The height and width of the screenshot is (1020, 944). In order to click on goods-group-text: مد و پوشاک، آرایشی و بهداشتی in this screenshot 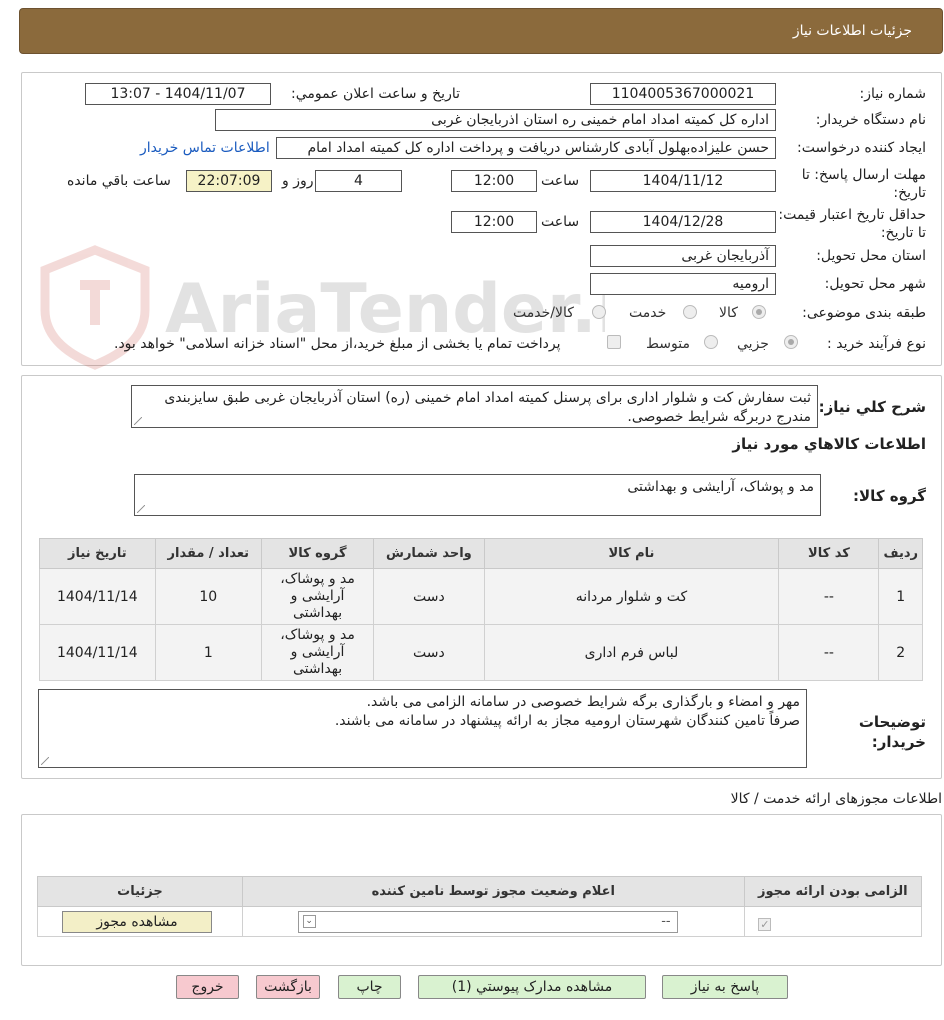, I will do `click(720, 487)`.